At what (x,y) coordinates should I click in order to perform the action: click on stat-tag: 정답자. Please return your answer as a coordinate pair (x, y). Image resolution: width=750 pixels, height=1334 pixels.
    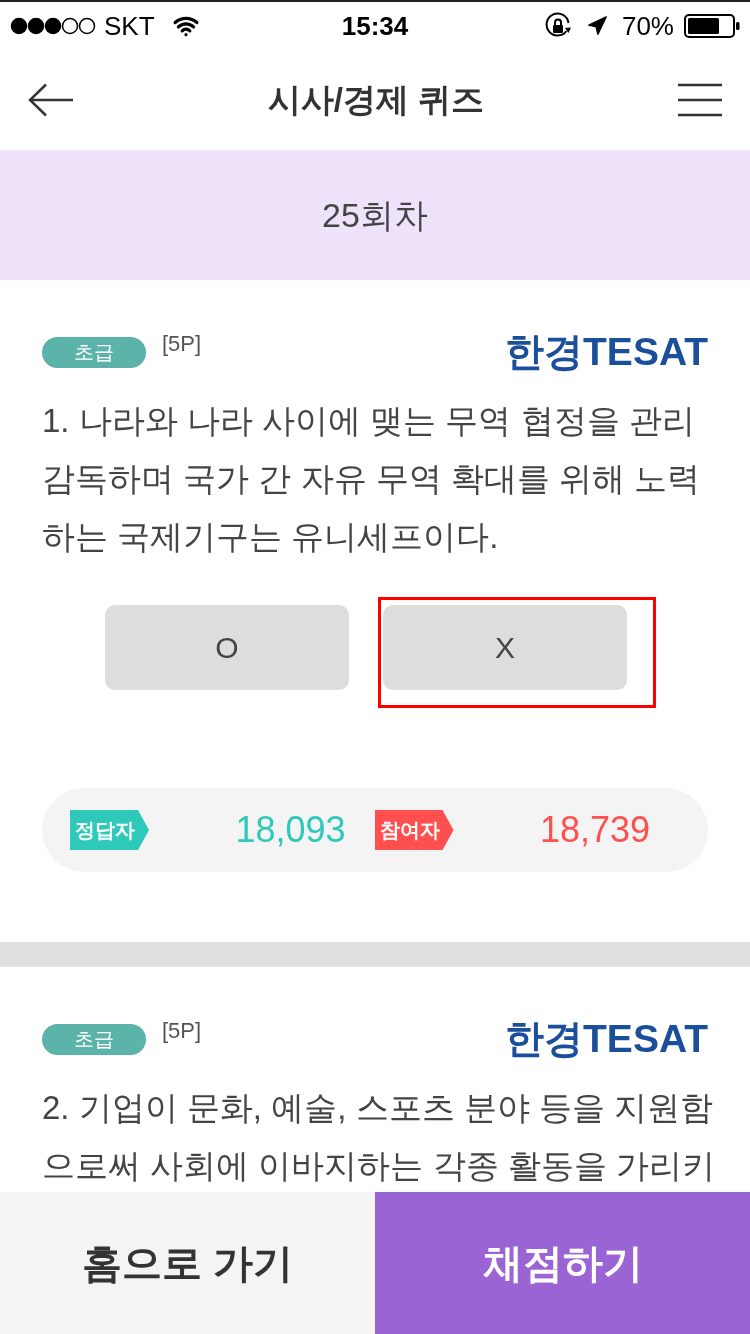
    Looking at the image, I should click on (109, 830).